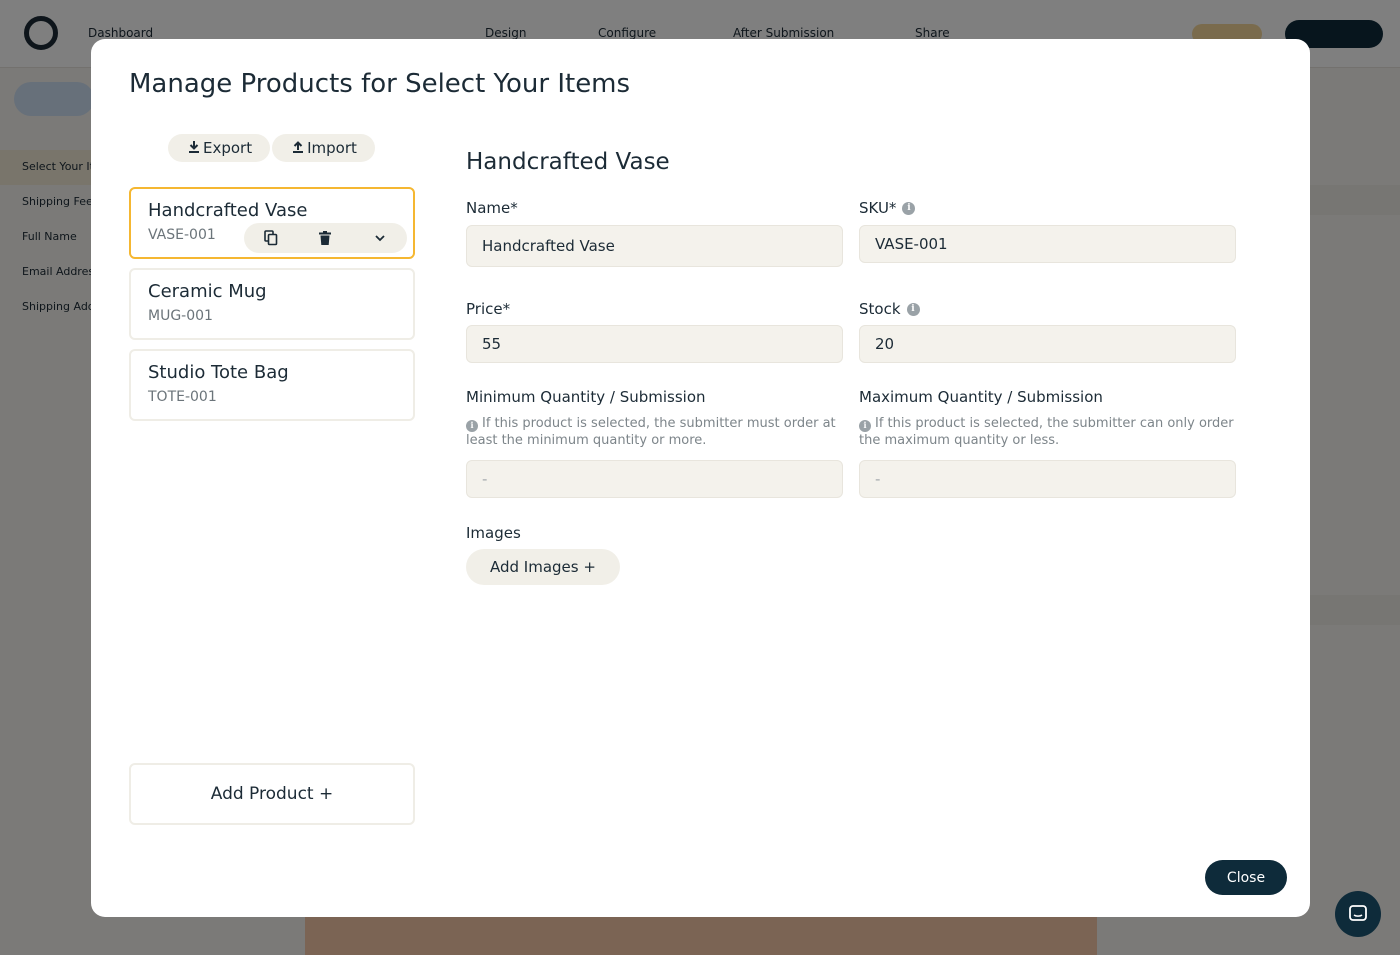 This screenshot has height=955, width=1400. I want to click on product-sku: TOTE-001, so click(182, 397).